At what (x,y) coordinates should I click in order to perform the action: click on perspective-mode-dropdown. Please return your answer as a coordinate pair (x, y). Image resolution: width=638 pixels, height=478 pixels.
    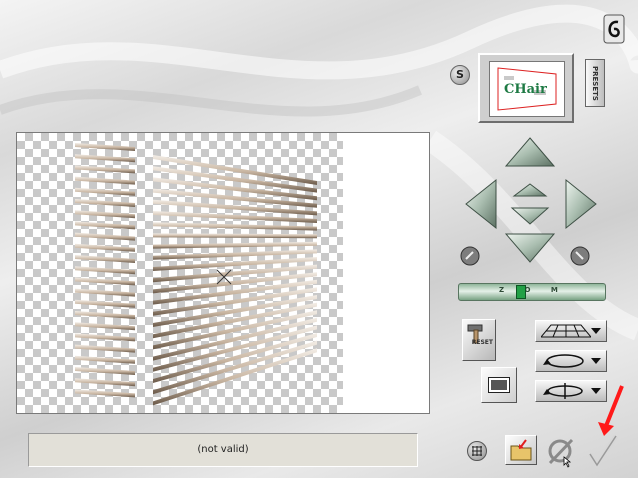
    Looking at the image, I should click on (571, 331).